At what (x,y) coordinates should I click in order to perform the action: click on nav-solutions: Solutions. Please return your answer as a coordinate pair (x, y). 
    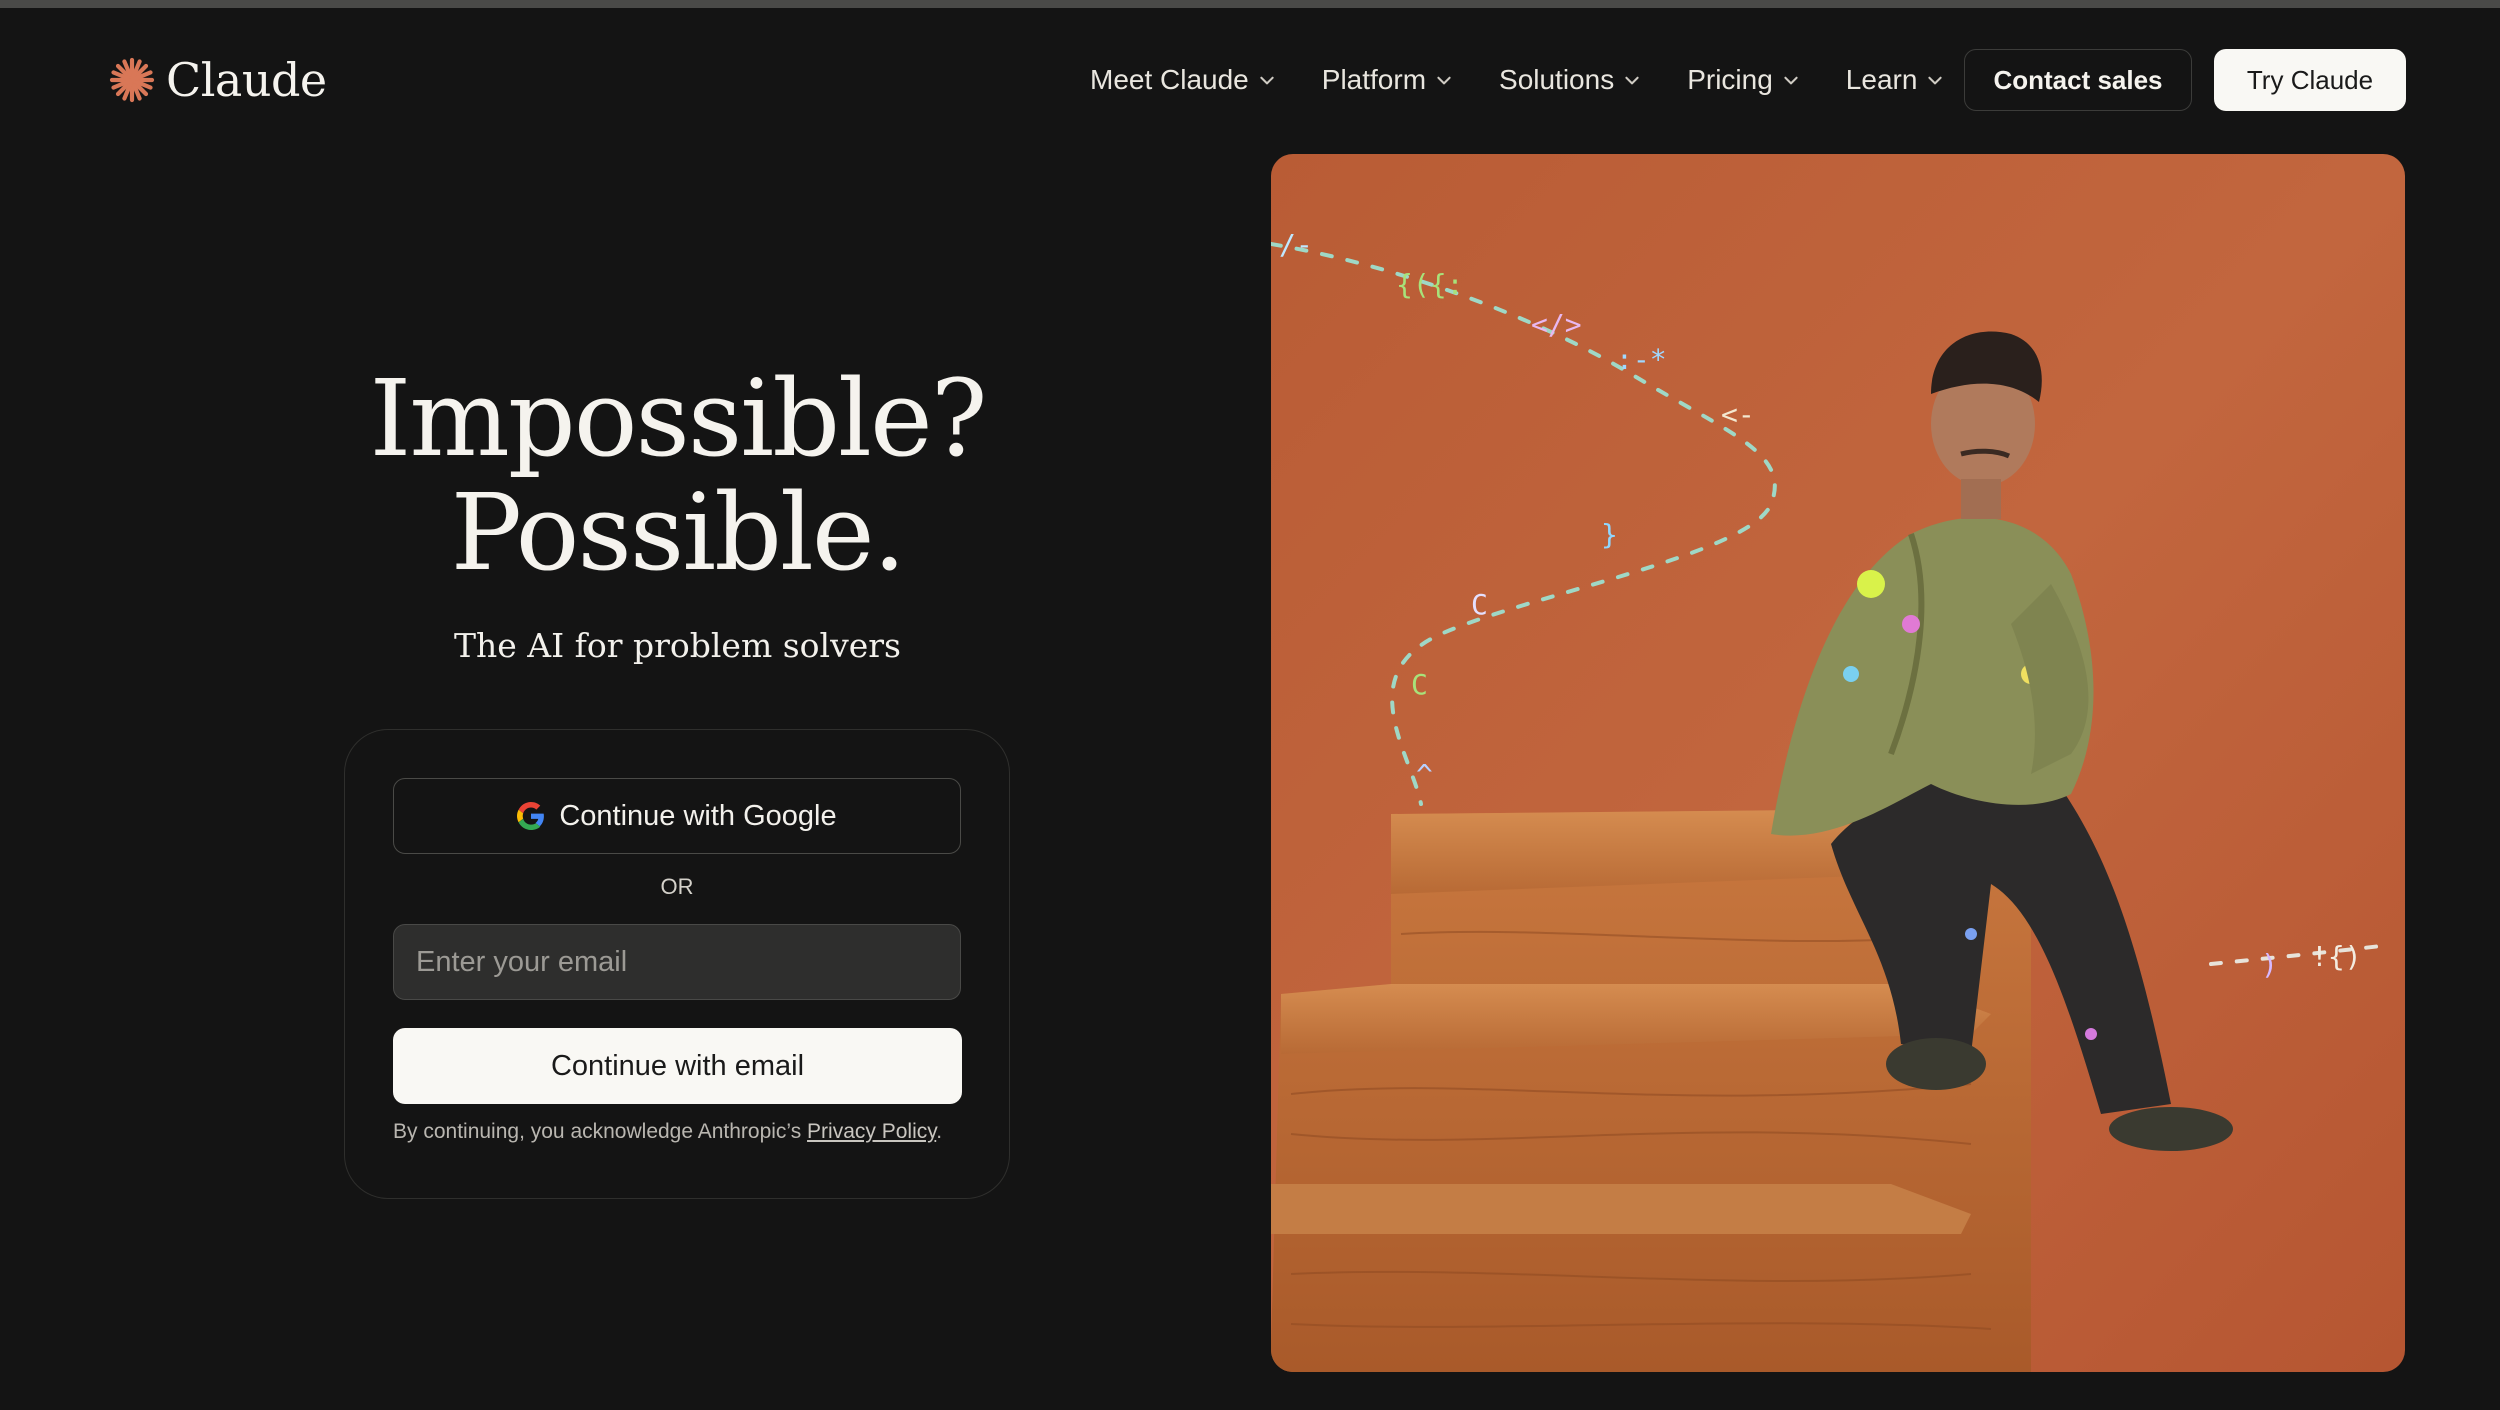
    Looking at the image, I should click on (1570, 80).